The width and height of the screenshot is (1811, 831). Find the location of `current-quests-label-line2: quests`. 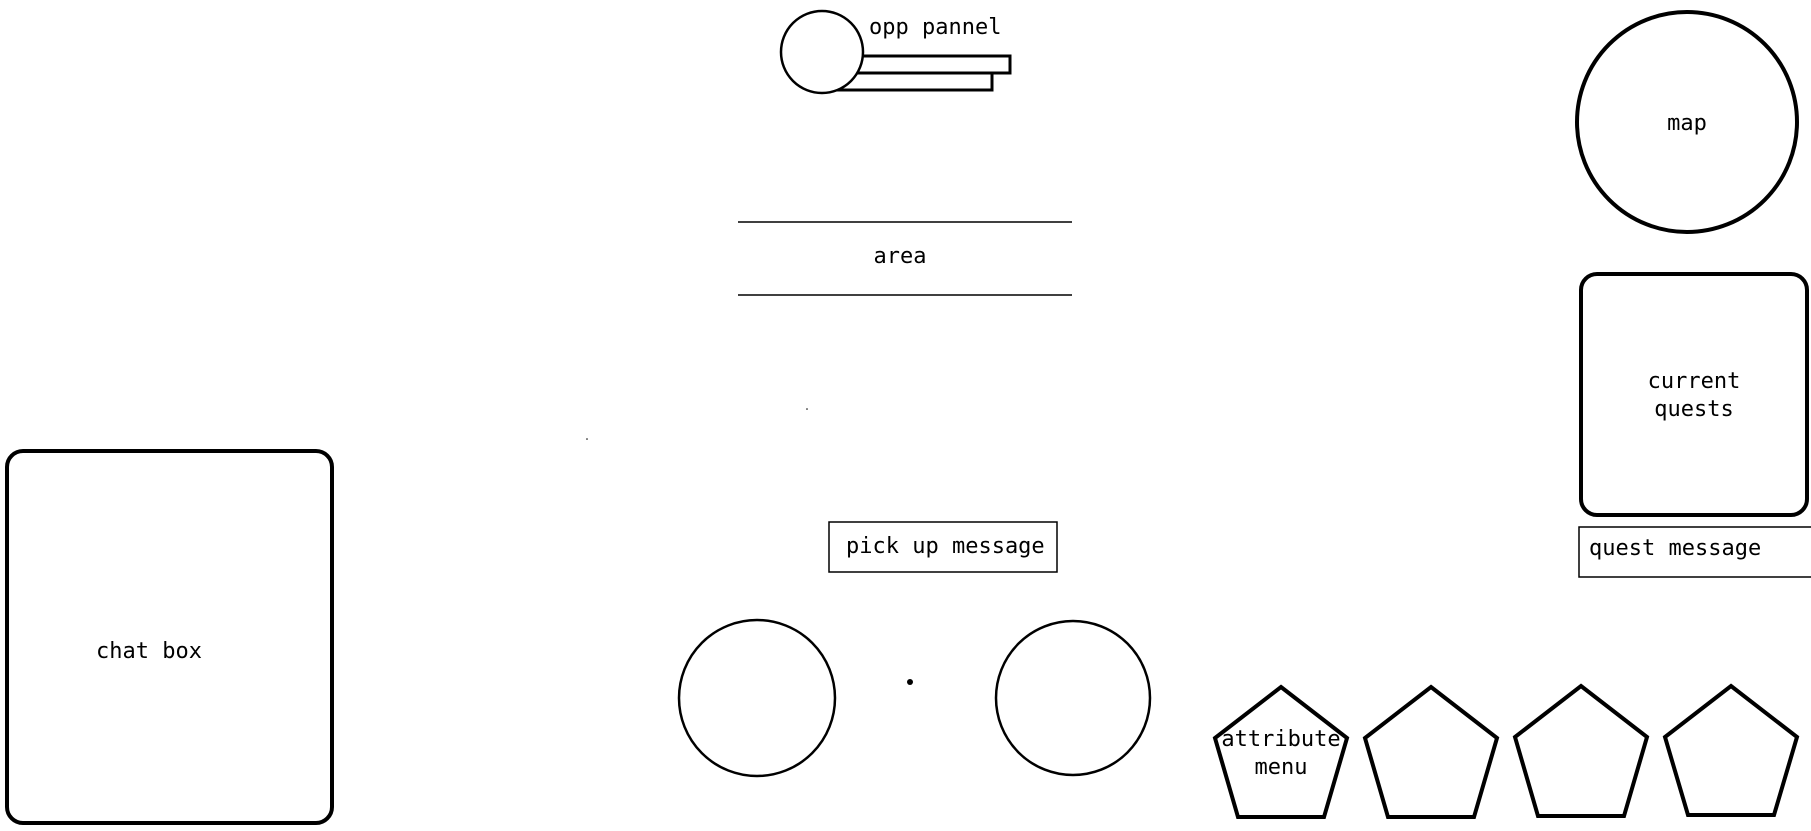

current-quests-label-line2: quests is located at coordinates (1694, 409).